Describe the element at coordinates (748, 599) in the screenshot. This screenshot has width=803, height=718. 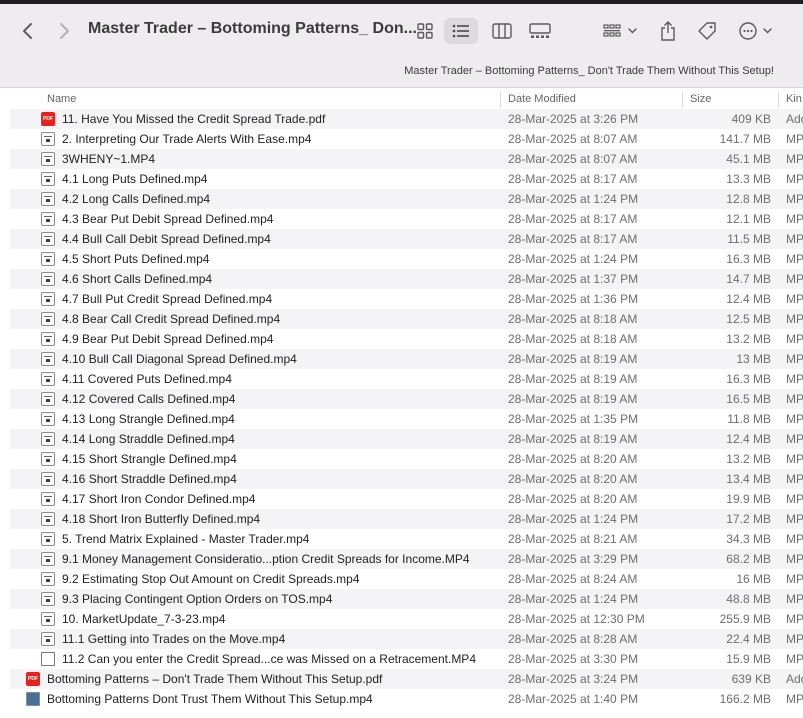
I see `file-size: 48.8 MB` at that location.